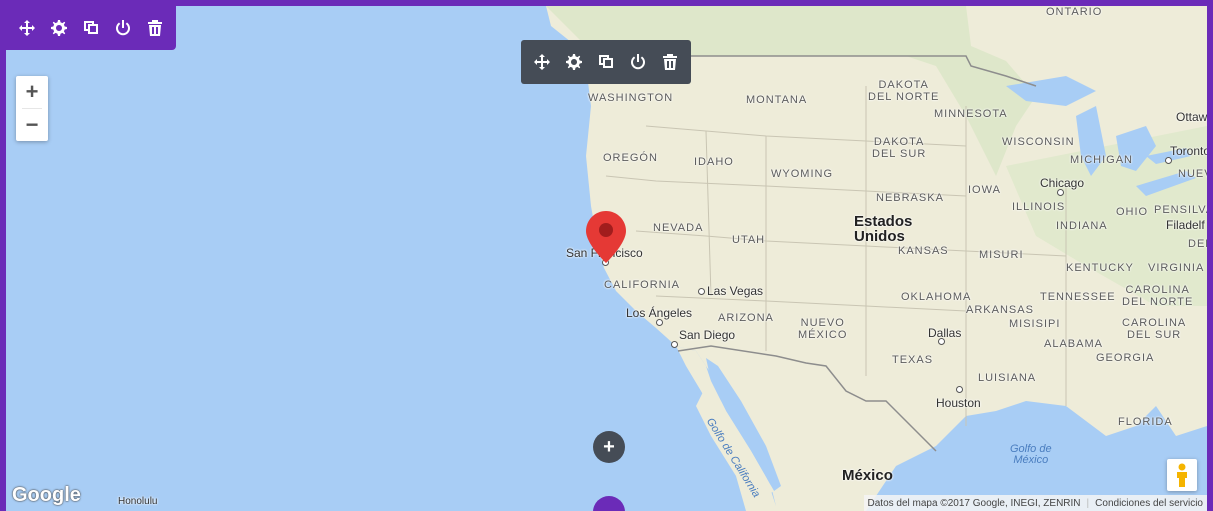 Image resolution: width=1213 pixels, height=511 pixels. I want to click on label-washington: WASHINGTON, so click(631, 98).